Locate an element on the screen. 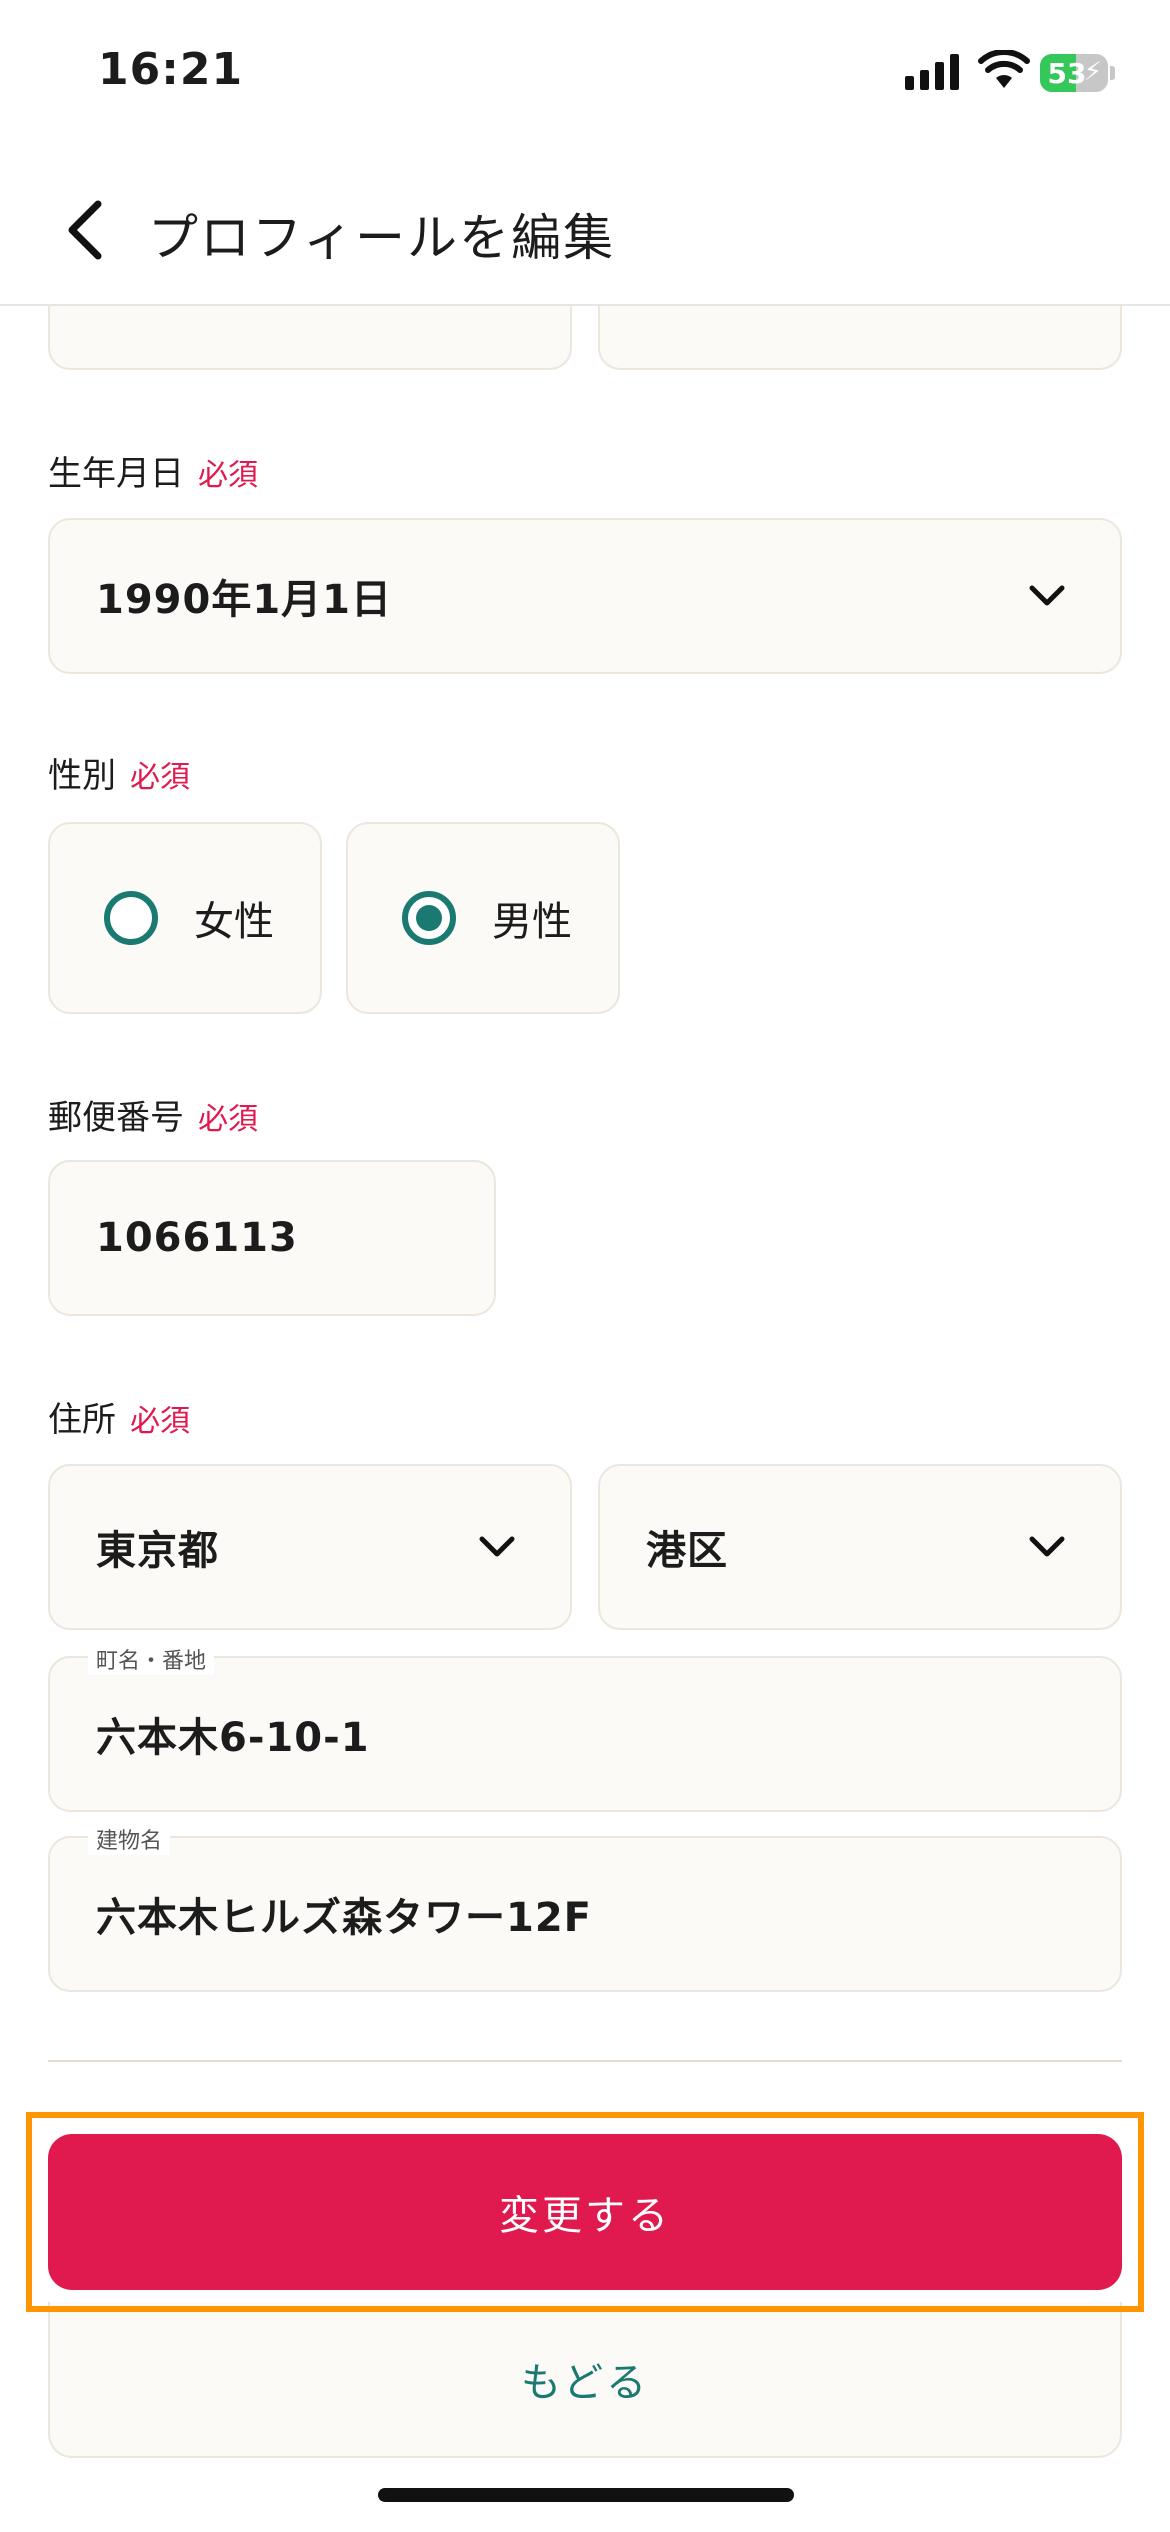 The height and width of the screenshot is (2532, 1170). postal-code-label: 郵便番号 必須 is located at coordinates (153, 1118).